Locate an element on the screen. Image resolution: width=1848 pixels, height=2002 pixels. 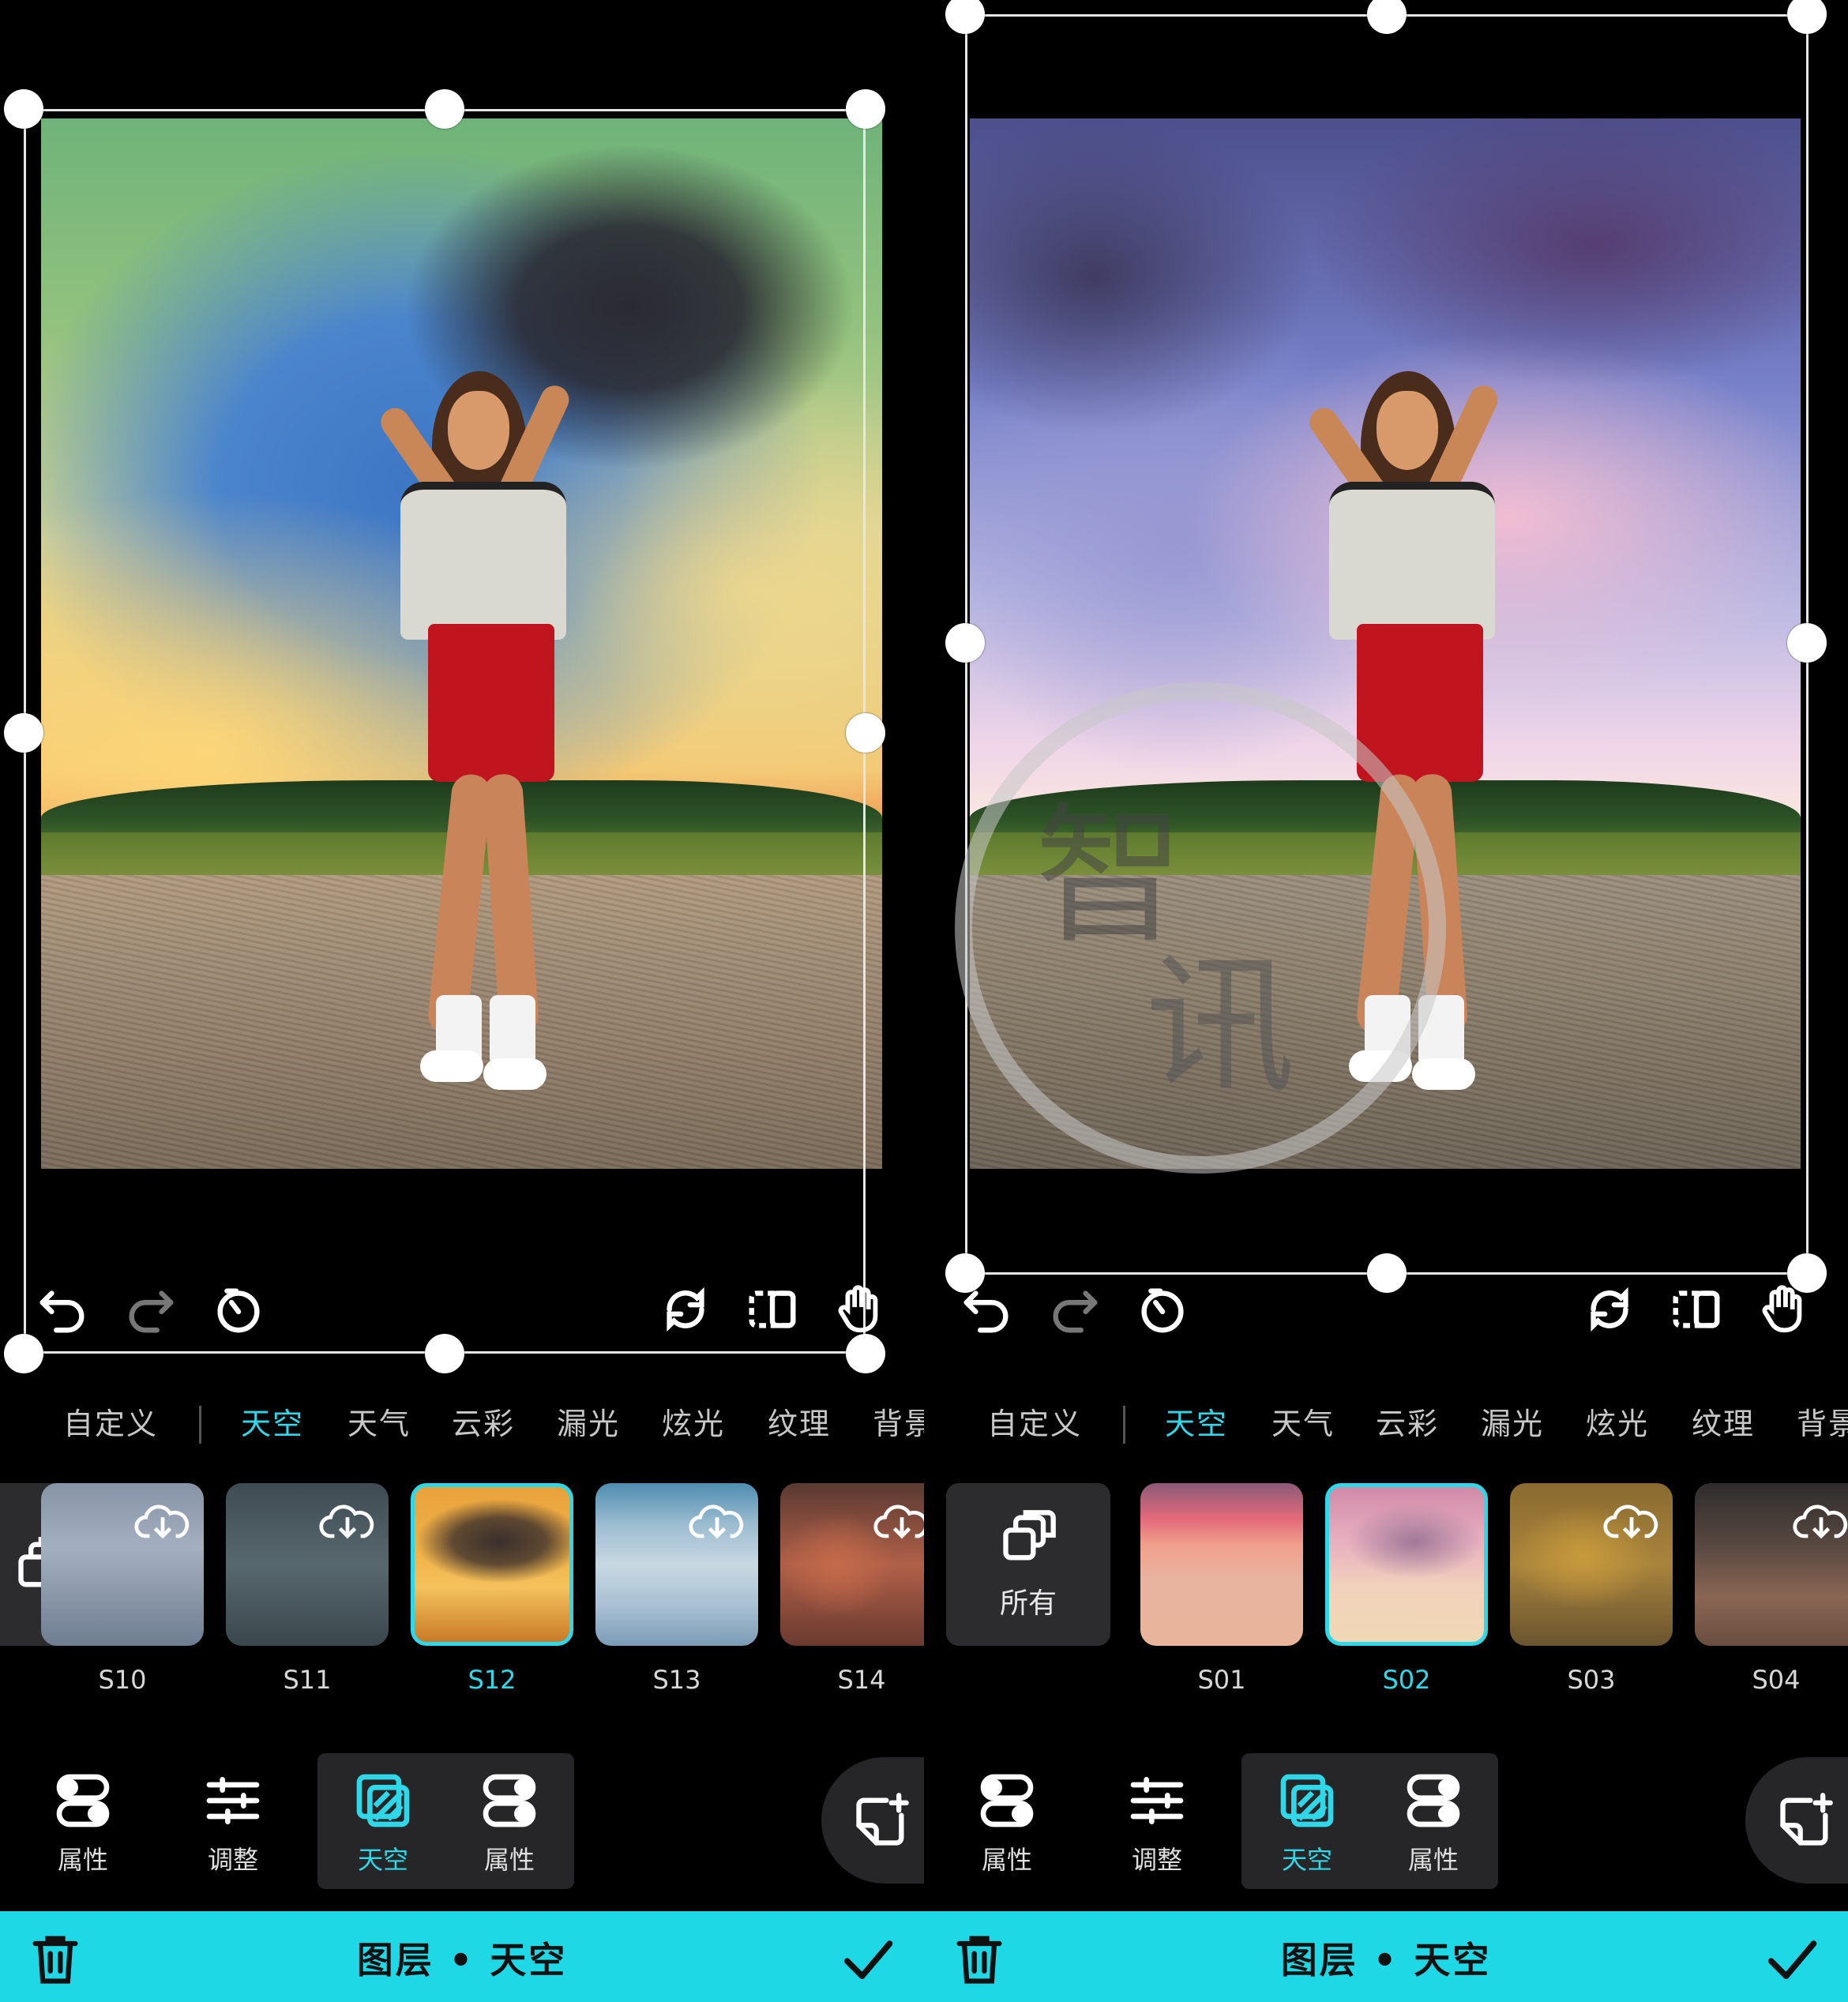
sky-preset-s14 is located at coordinates (852, 1564).